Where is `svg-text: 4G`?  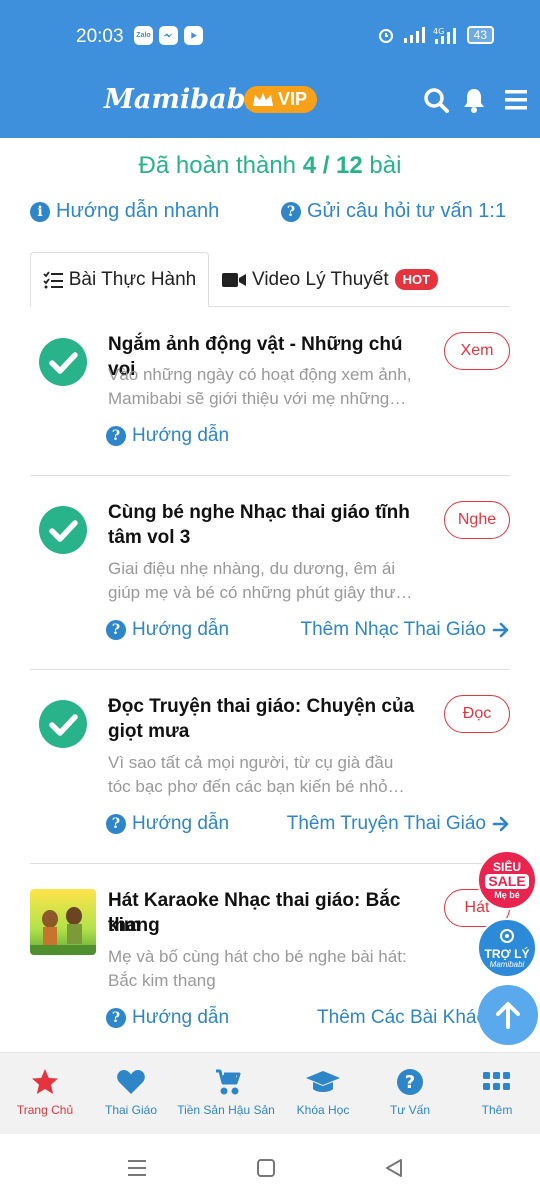 svg-text: 4G is located at coordinates (438, 31).